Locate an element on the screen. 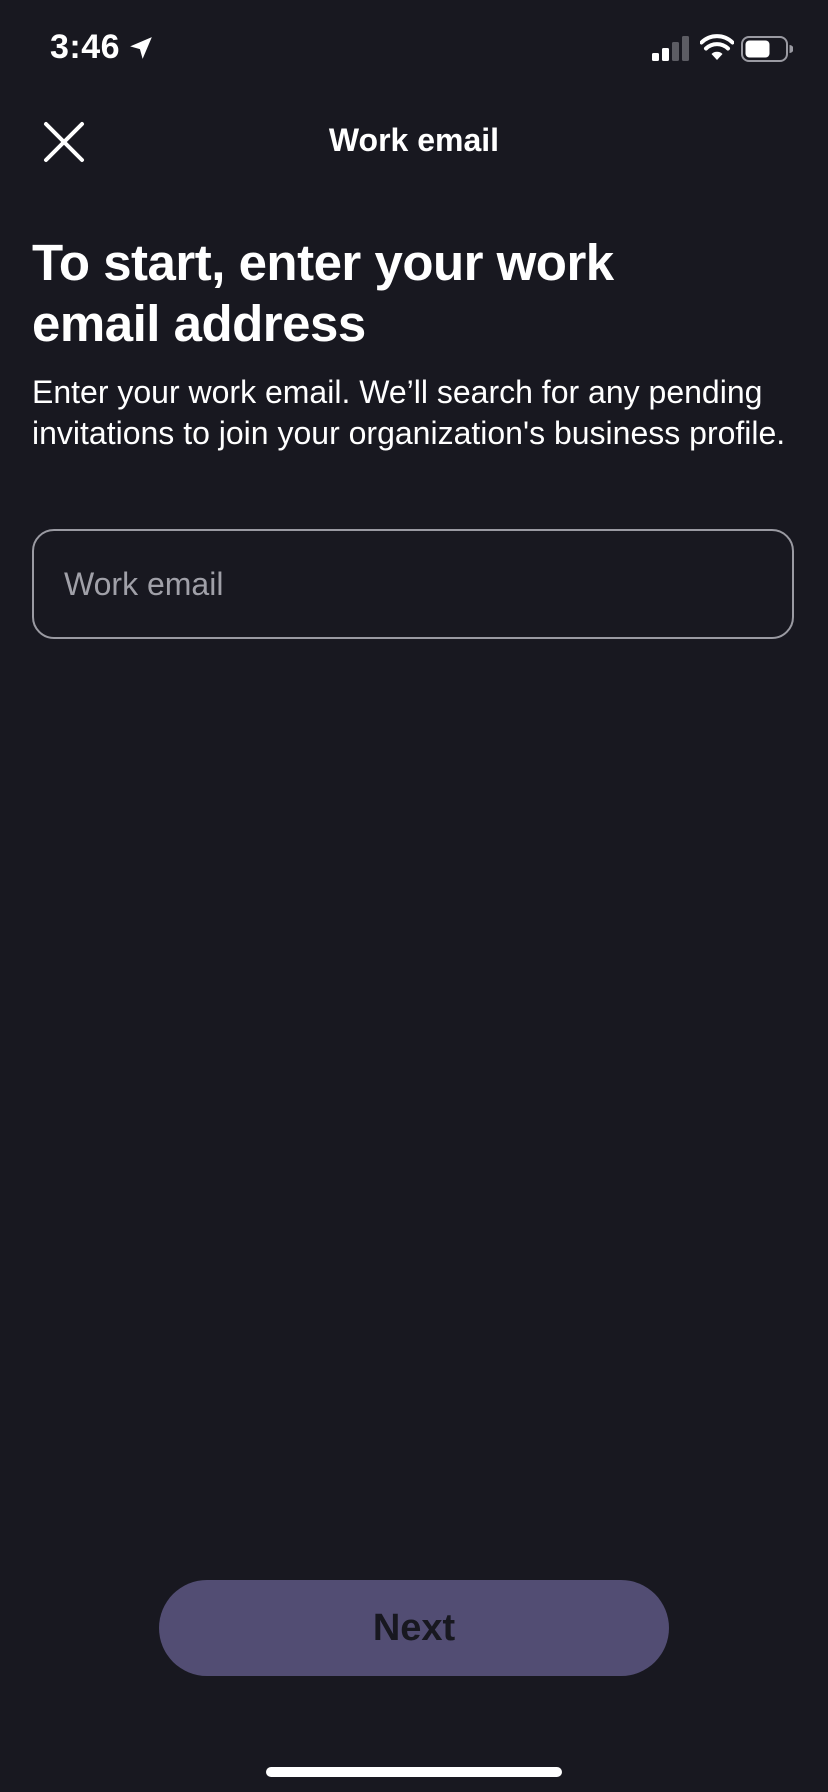  battery-icon is located at coordinates (767, 49).